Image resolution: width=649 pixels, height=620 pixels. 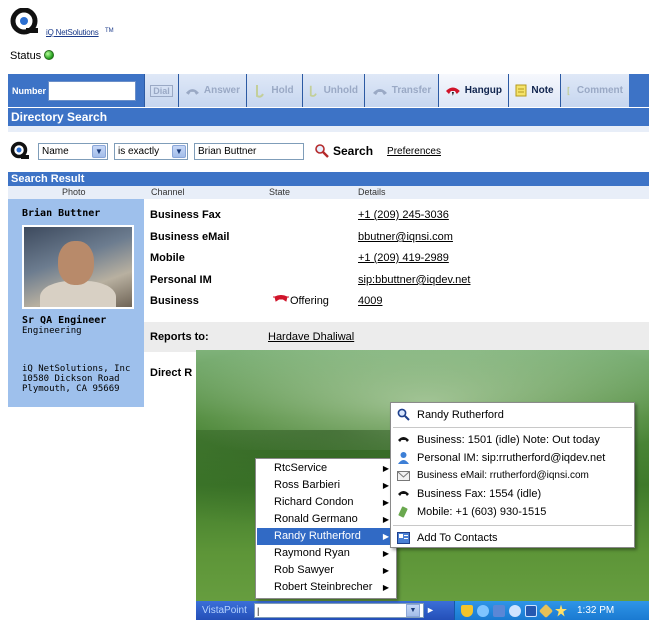 I want to click on hangup-button: Hangup, so click(x=473, y=90).